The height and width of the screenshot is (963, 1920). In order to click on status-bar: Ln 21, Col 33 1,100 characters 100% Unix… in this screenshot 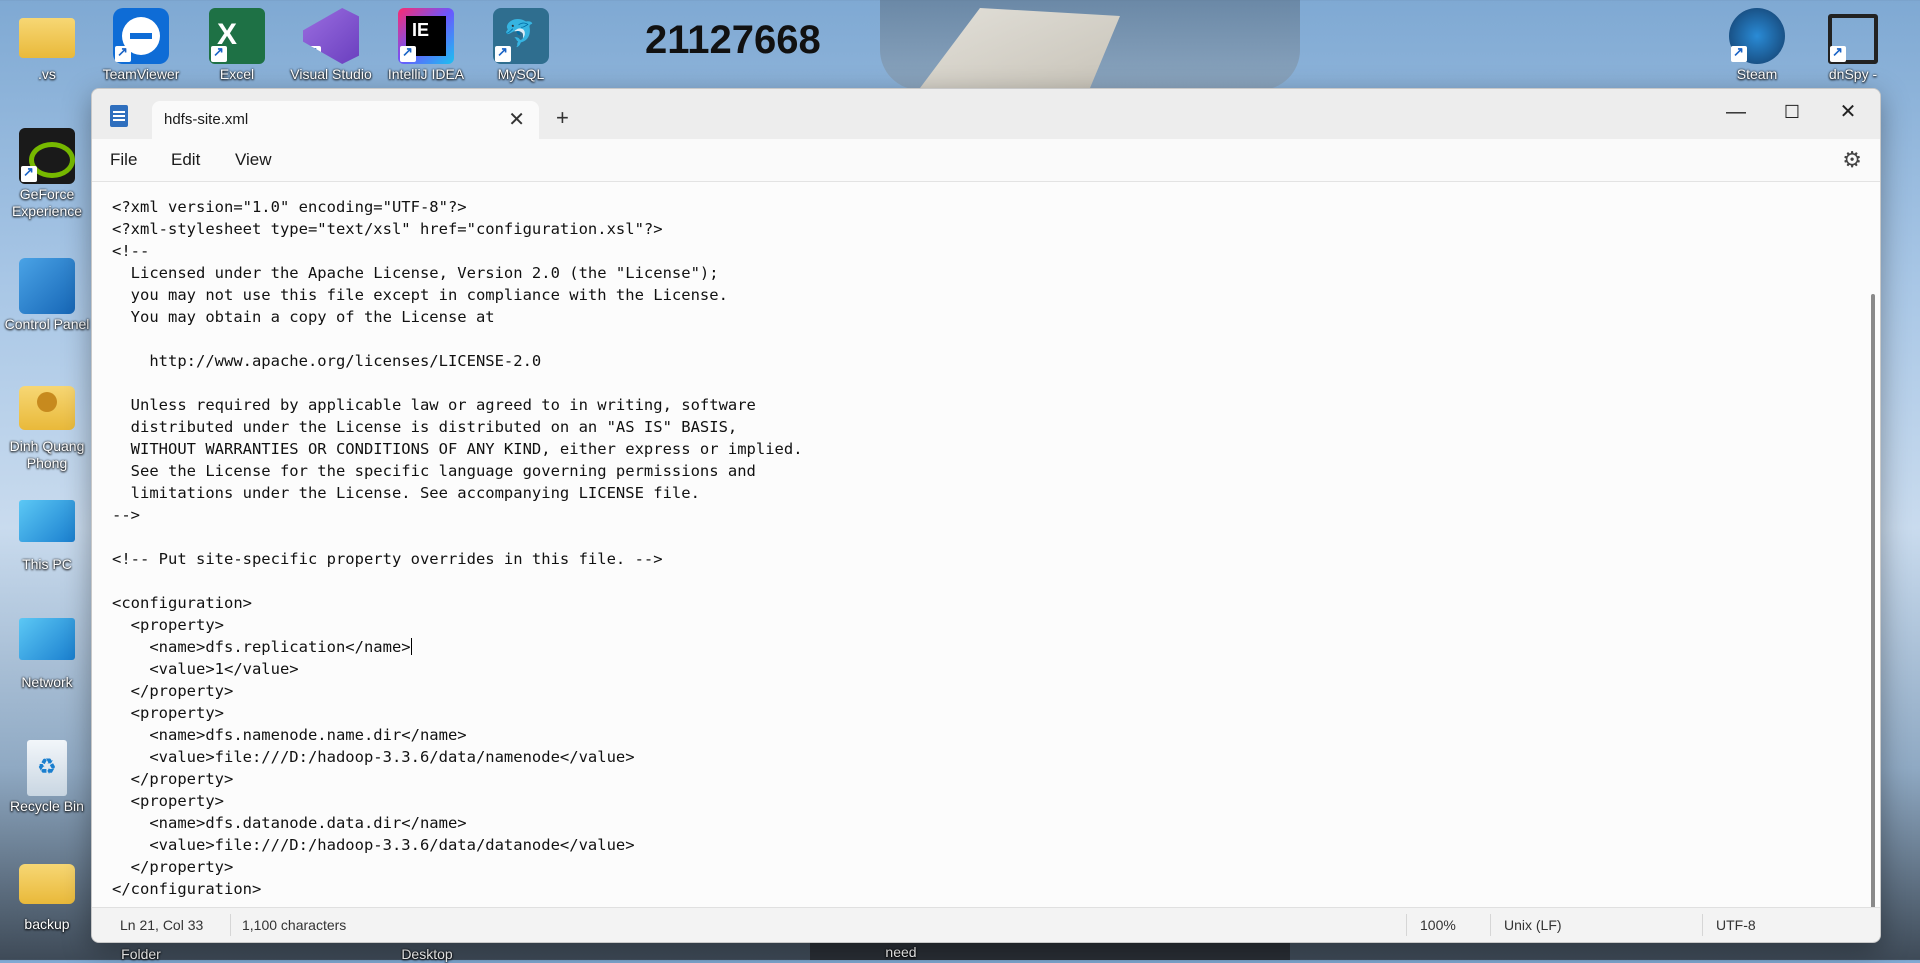, I will do `click(986, 924)`.